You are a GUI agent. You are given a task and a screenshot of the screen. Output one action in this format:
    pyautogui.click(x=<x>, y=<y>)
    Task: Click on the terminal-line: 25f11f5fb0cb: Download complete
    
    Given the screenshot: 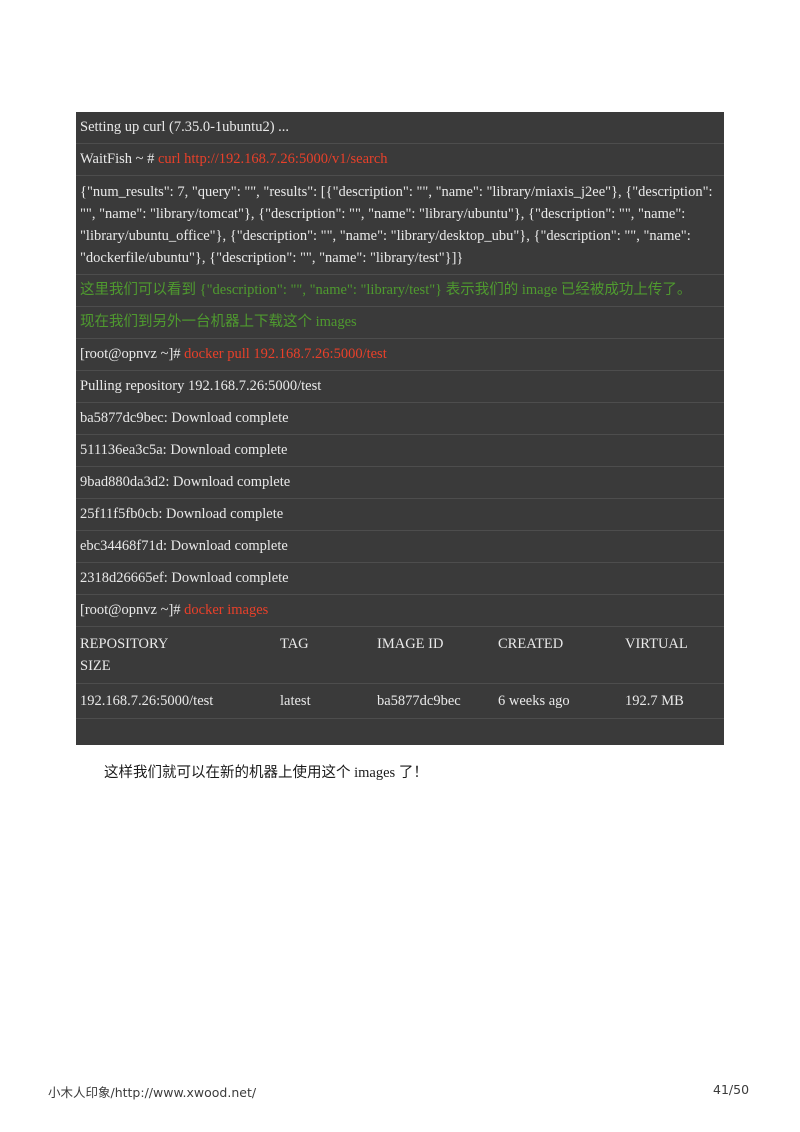 What is the action you would take?
    pyautogui.click(x=400, y=515)
    